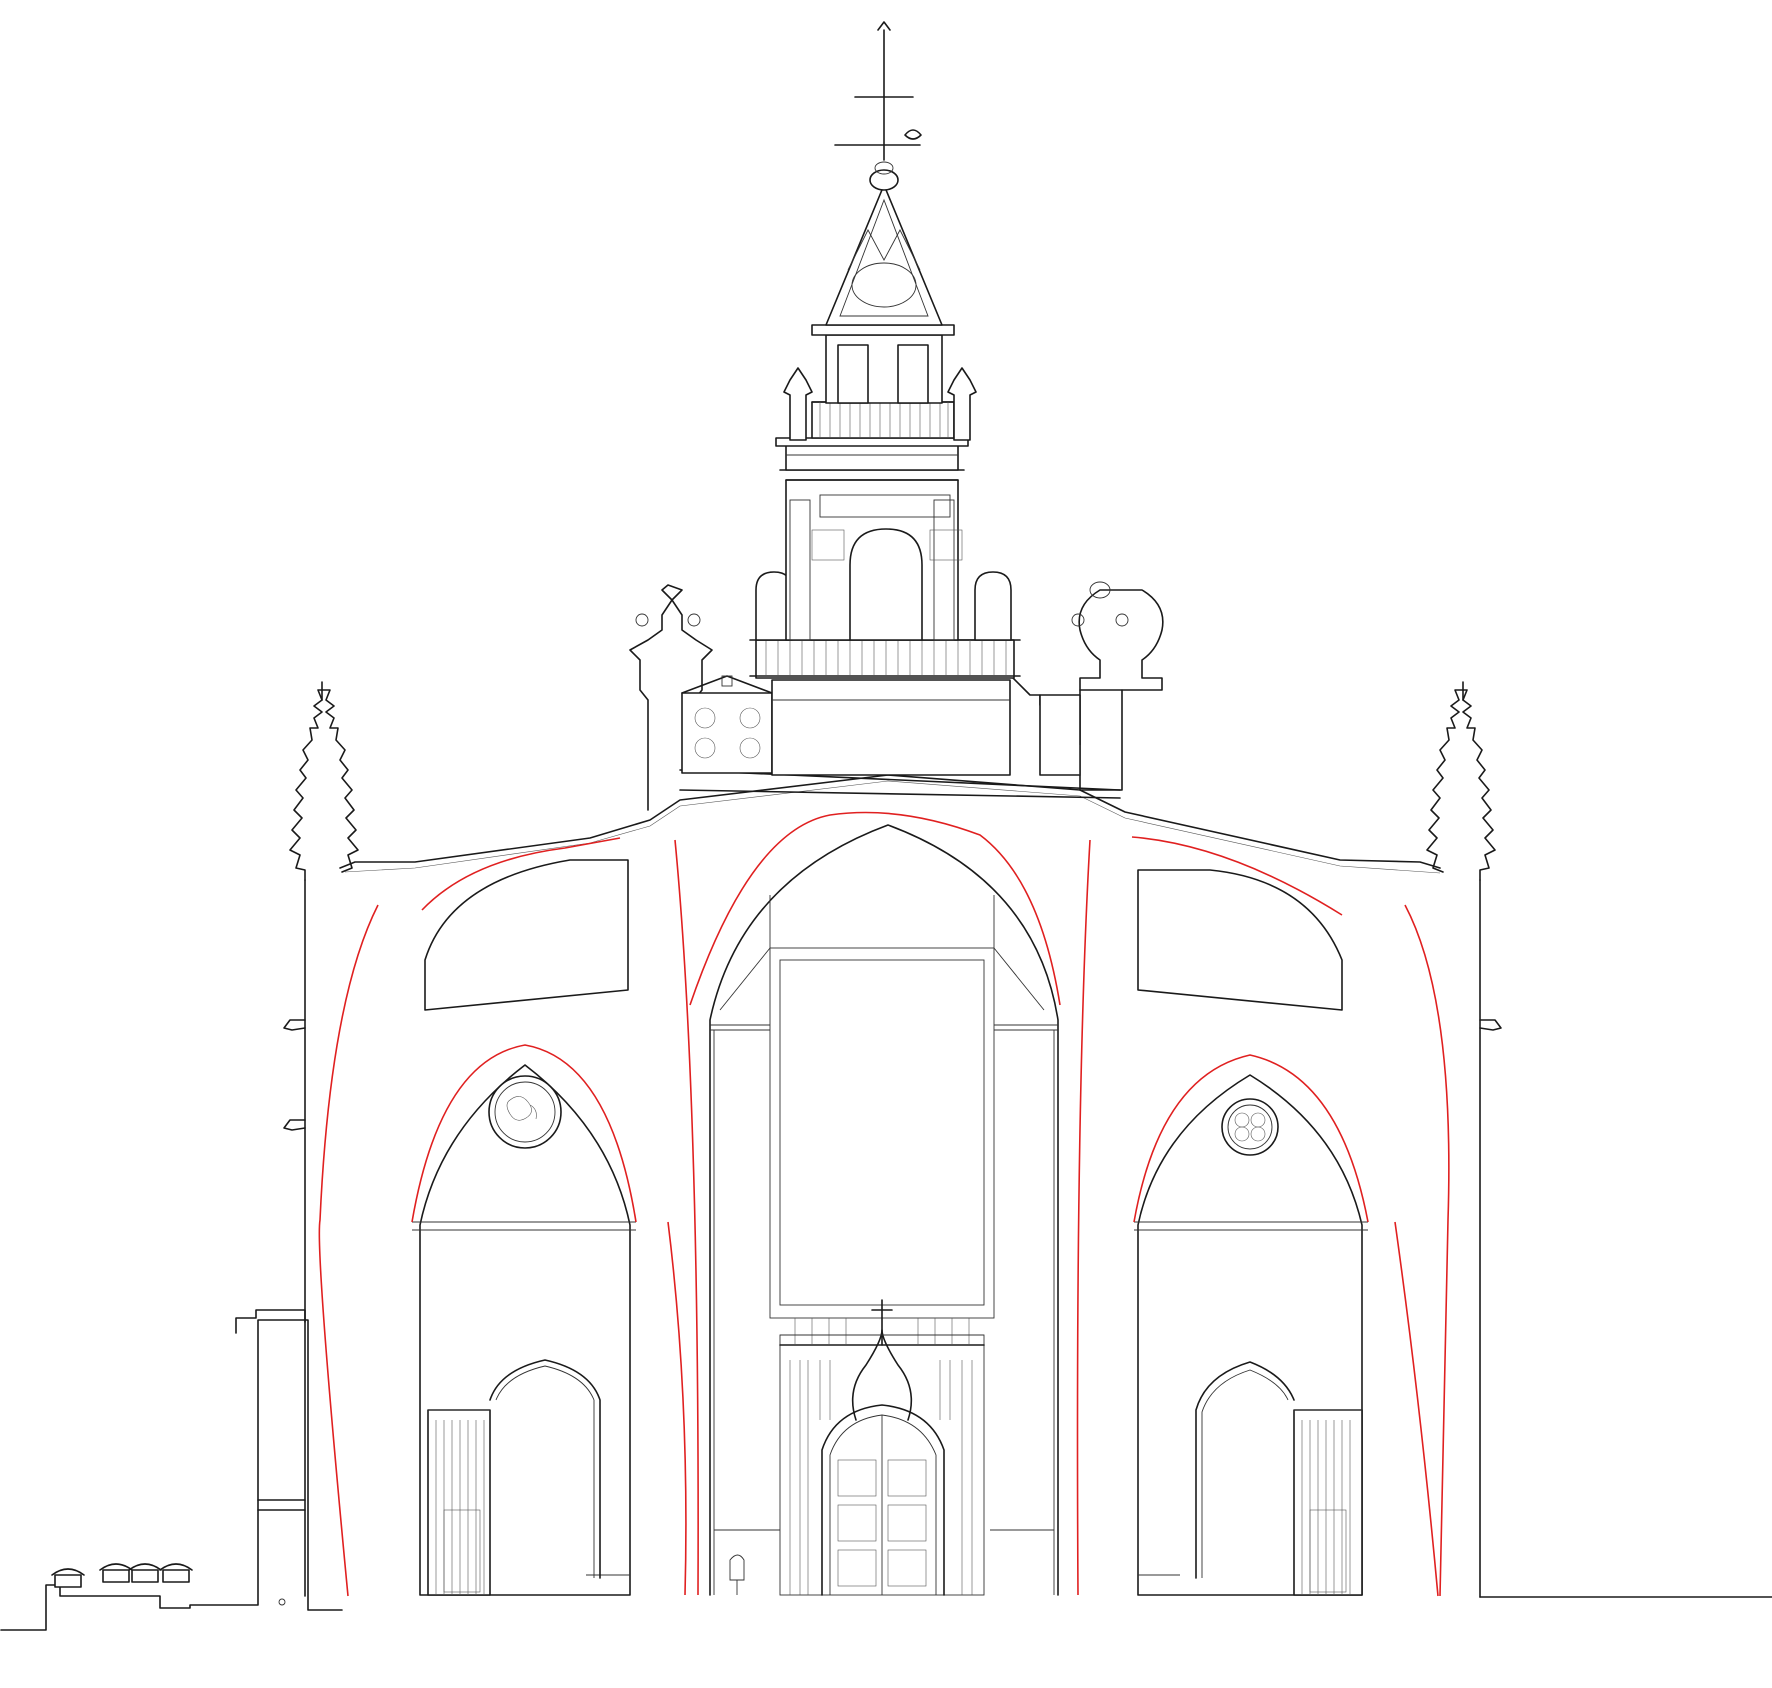 Image resolution: width=1772 pixels, height=1688 pixels. Describe the element at coordinates (1117, 686) in the screenshot. I see `right-urn-pillar` at that location.